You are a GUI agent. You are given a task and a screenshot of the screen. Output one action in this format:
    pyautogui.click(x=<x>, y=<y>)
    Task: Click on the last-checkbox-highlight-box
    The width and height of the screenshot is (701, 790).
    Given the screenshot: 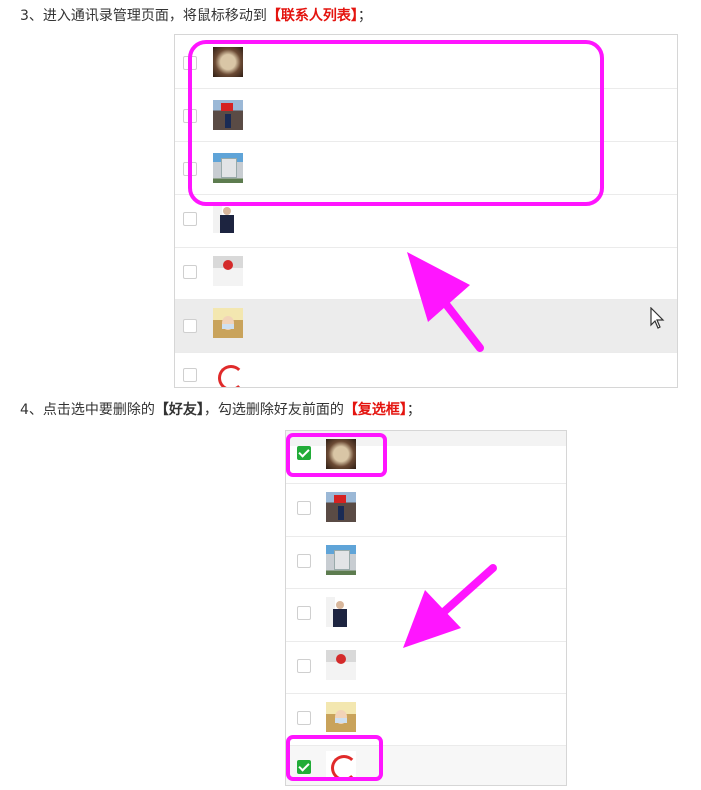 What is the action you would take?
    pyautogui.click(x=334, y=758)
    